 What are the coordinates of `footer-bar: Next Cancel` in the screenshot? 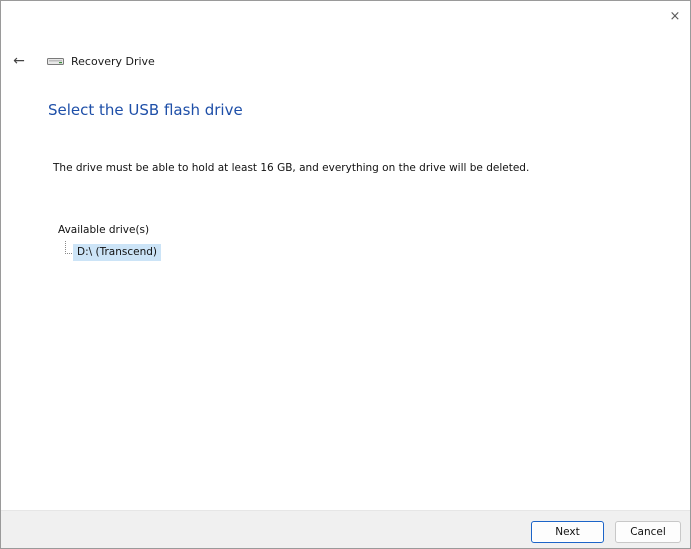 It's located at (345, 529).